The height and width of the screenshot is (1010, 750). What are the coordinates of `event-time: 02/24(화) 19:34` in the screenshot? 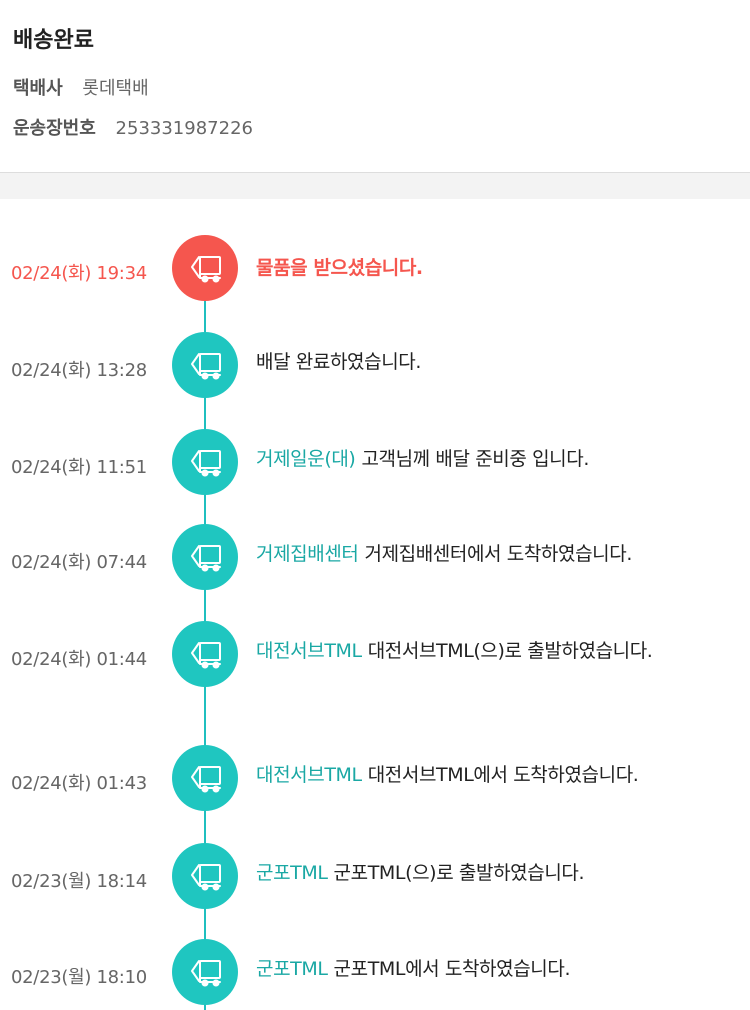 It's located at (79, 273).